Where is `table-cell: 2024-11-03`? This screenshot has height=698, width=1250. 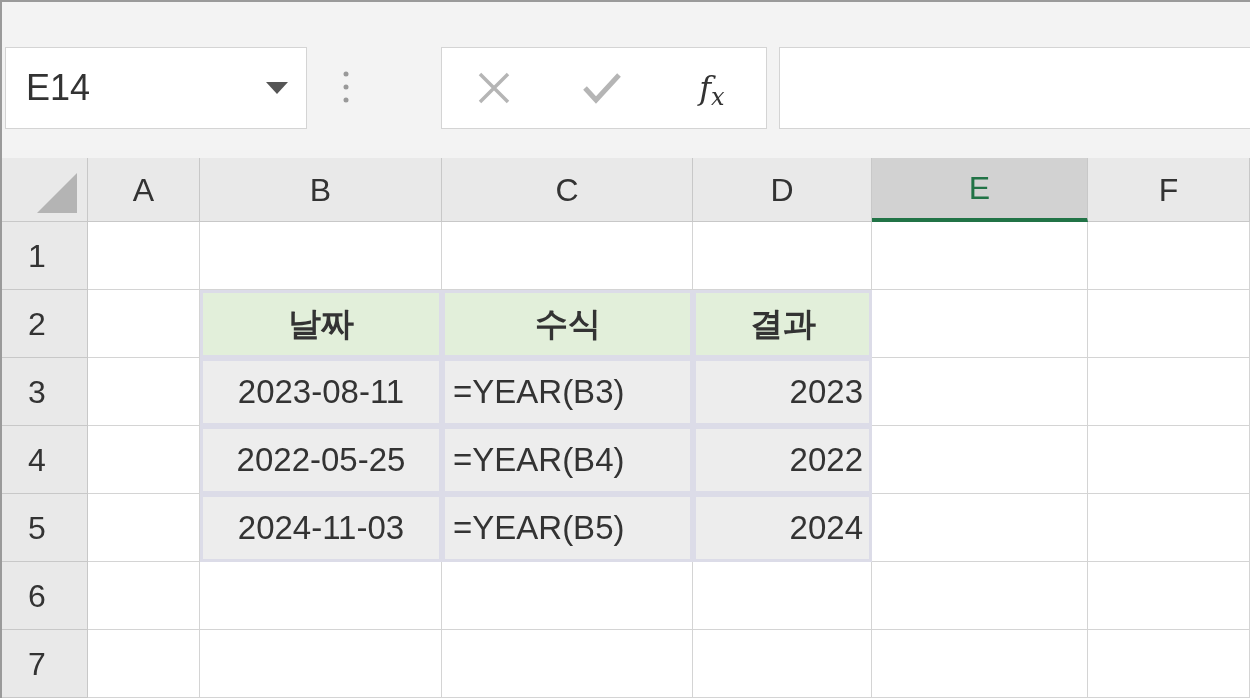
table-cell: 2024-11-03 is located at coordinates (321, 528).